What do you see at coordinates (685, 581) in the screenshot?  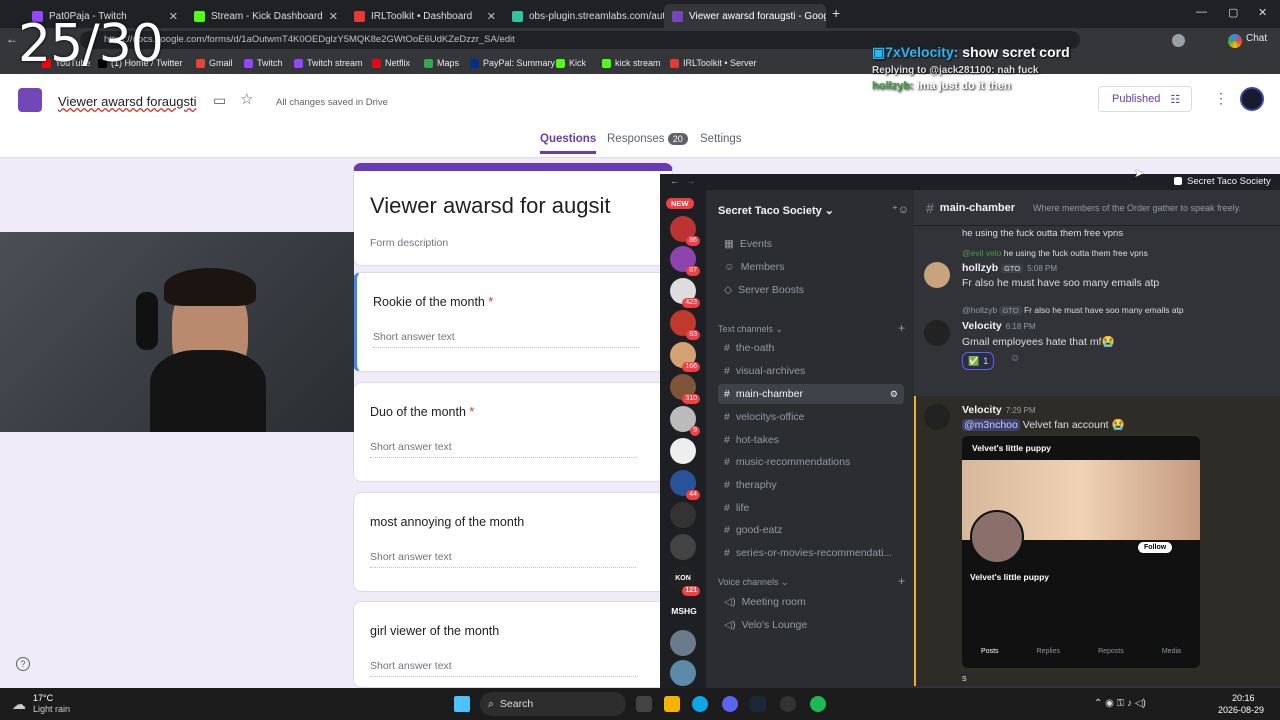 I see `server-icon: KON 121` at bounding box center [685, 581].